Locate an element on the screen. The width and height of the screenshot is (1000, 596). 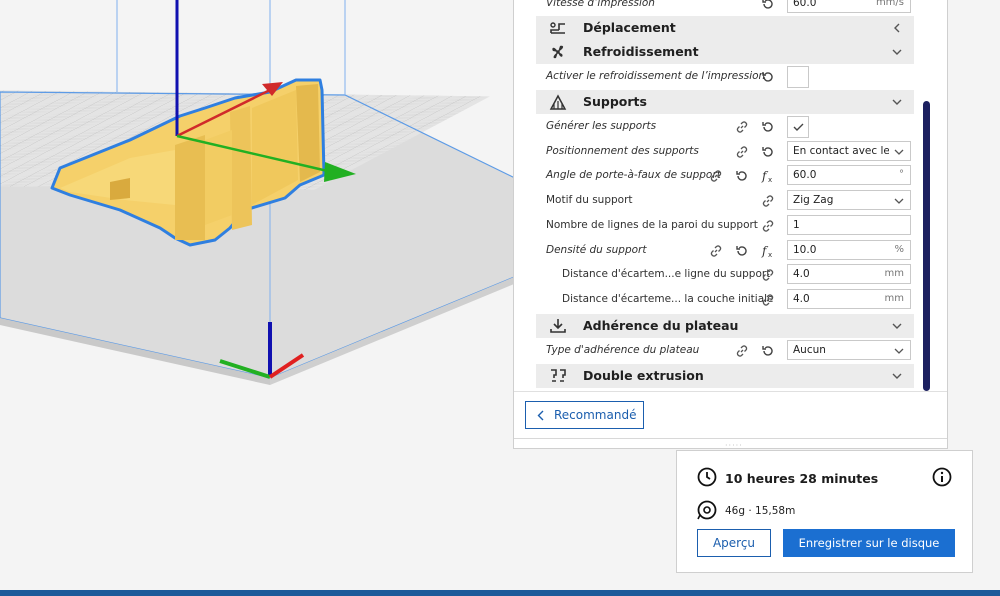
material-usage: 46g · 15,58m is located at coordinates (760, 511).